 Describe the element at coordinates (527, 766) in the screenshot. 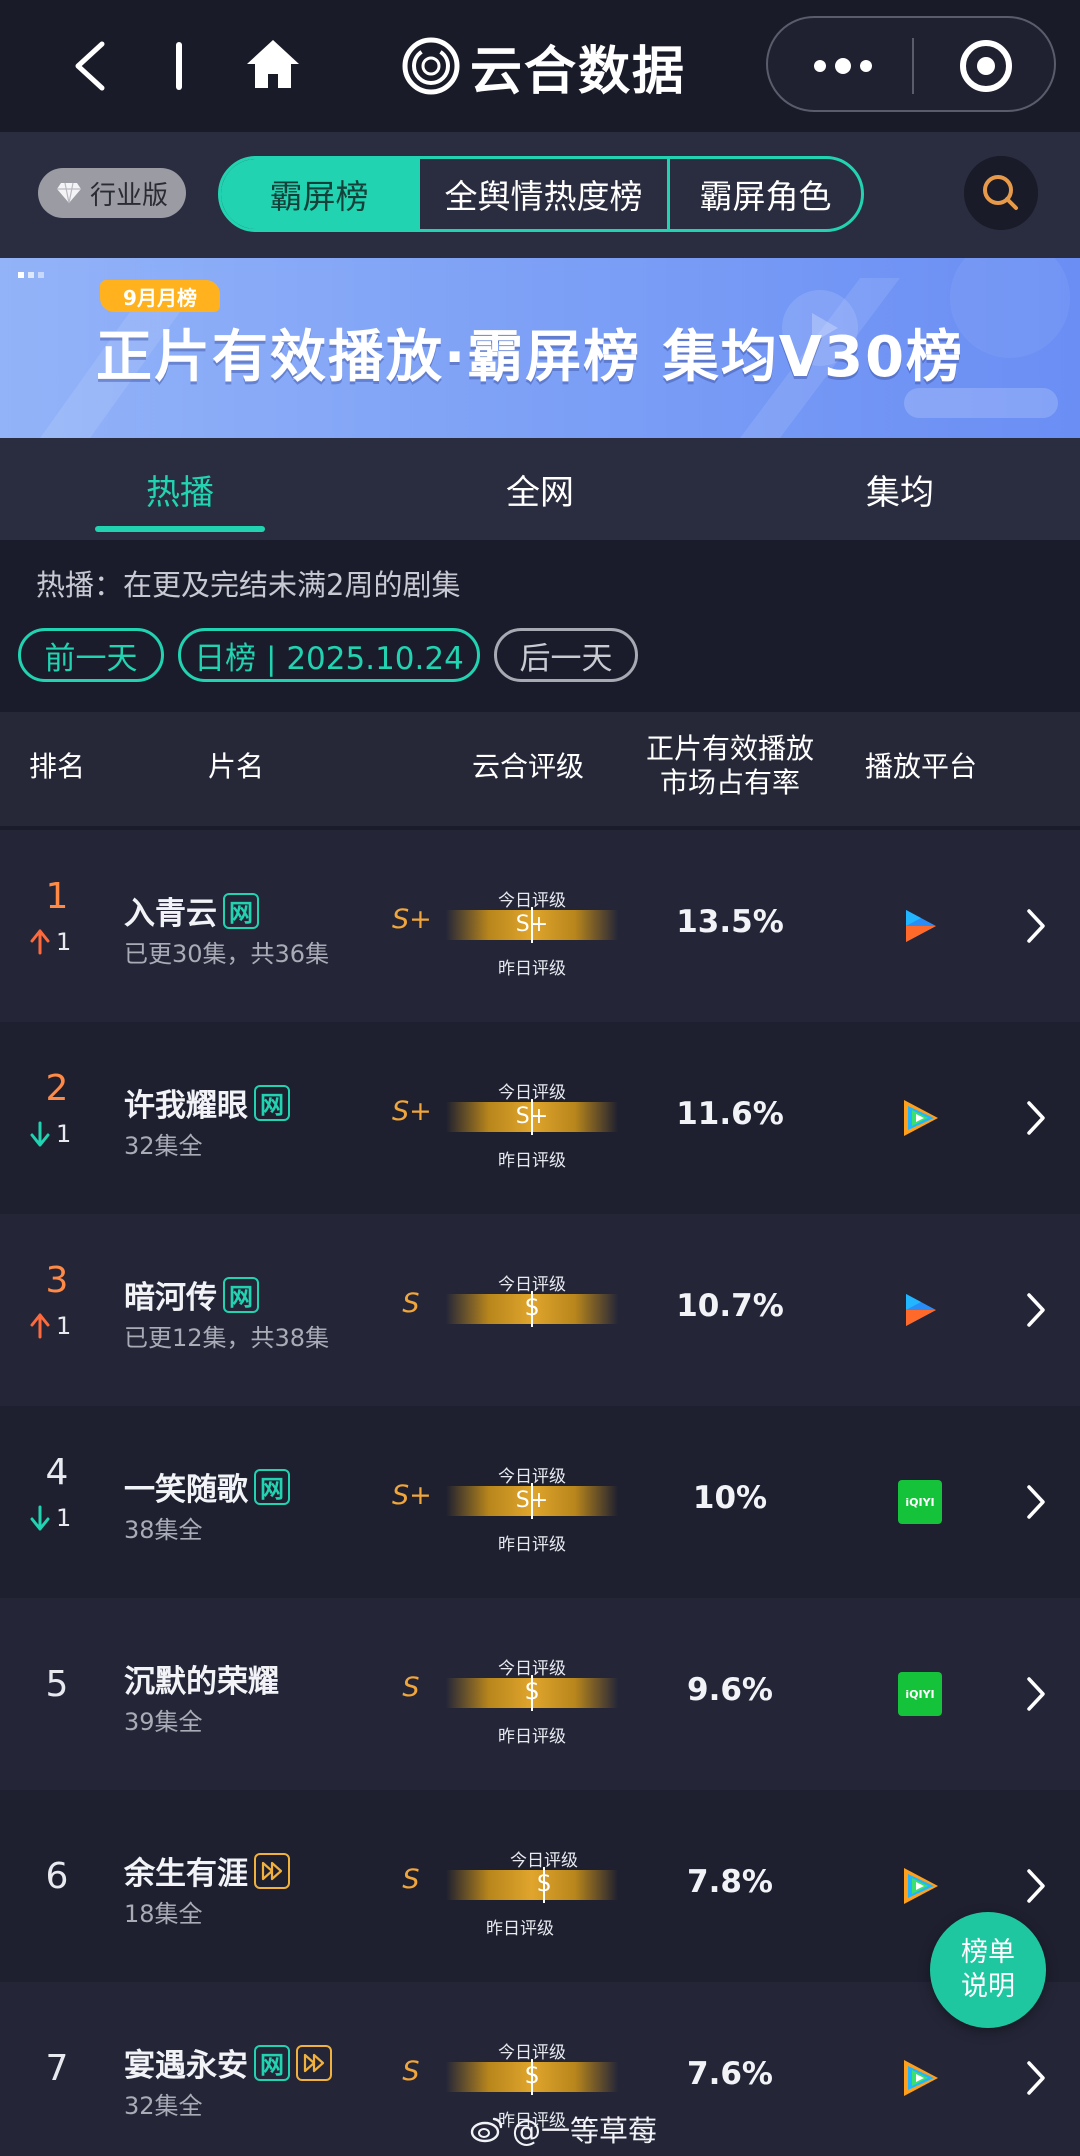

I see `header-grade: 云合评级` at that location.